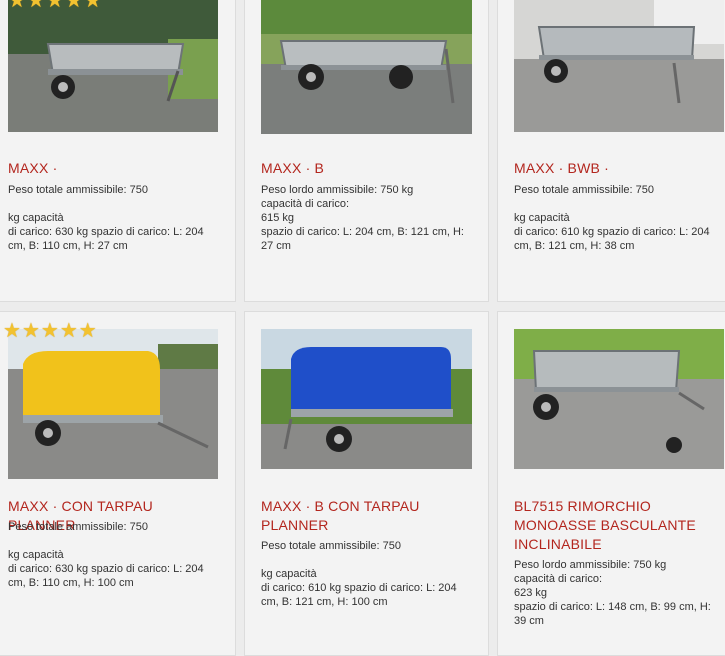  I want to click on product-title: MAXX ·, so click(115, 168).